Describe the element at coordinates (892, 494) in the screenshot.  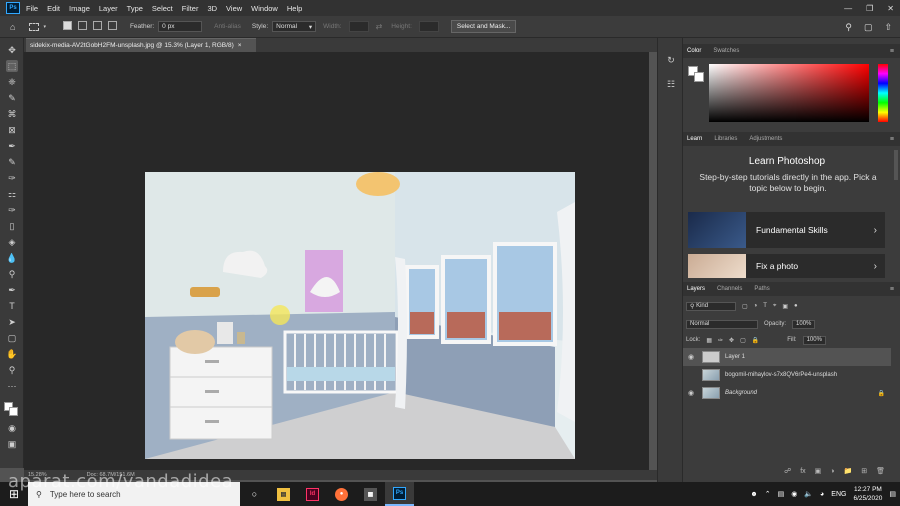
I see `notifications-icon: ▤` at that location.